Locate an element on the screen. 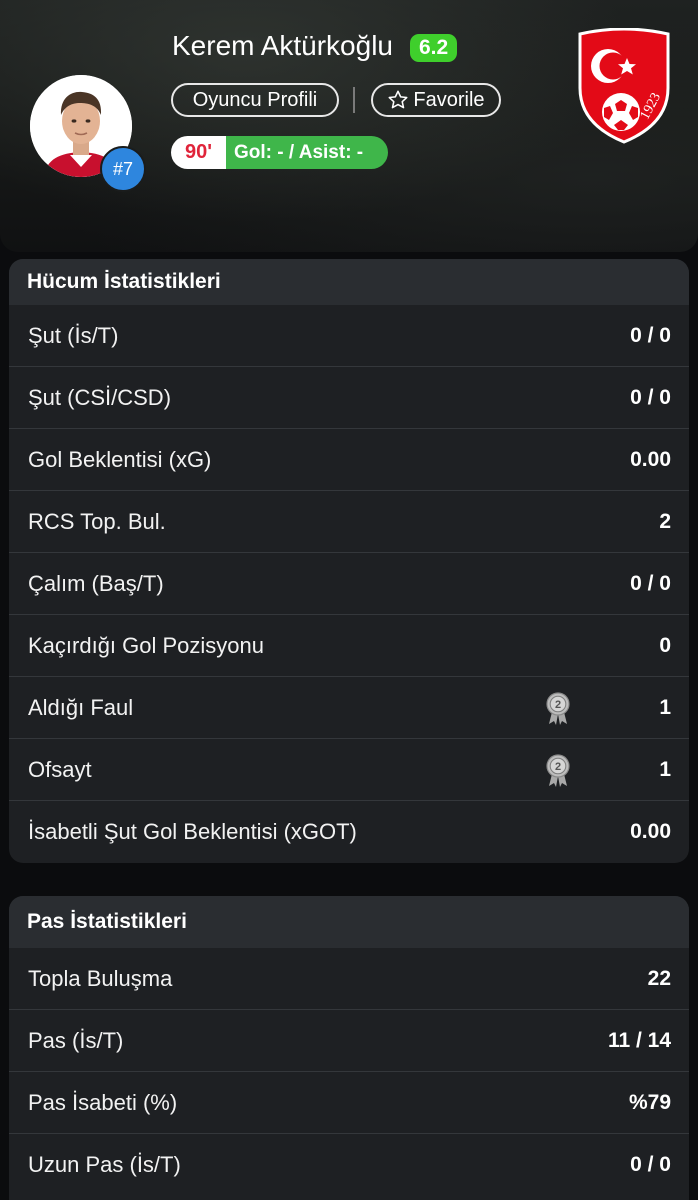 This screenshot has height=1200, width=698. stat-row-touches: Topla Buluşma 22 is located at coordinates (349, 979).